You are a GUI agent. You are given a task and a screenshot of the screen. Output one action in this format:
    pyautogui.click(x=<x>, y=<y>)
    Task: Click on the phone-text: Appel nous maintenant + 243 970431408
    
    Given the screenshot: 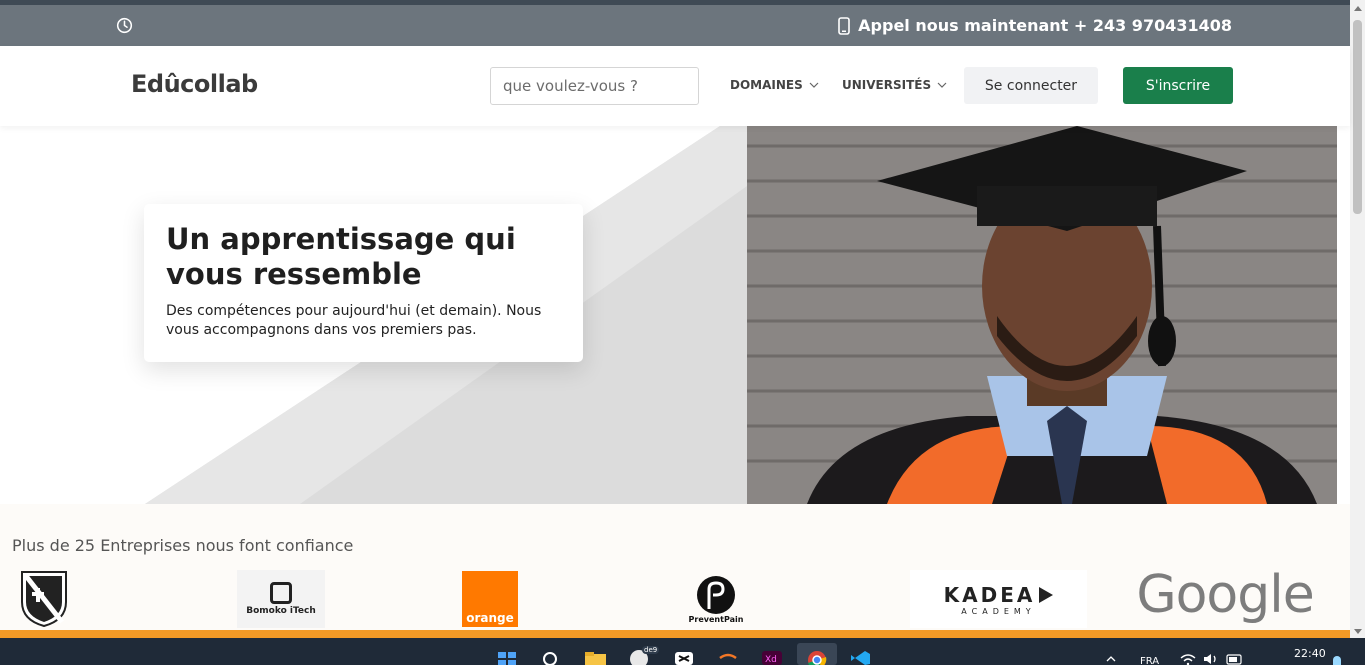 What is the action you would take?
    pyautogui.click(x=1045, y=25)
    